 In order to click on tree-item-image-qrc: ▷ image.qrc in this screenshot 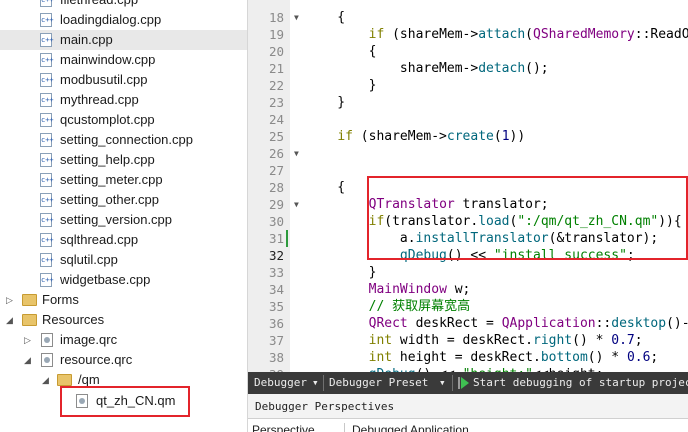, I will do `click(123, 340)`.